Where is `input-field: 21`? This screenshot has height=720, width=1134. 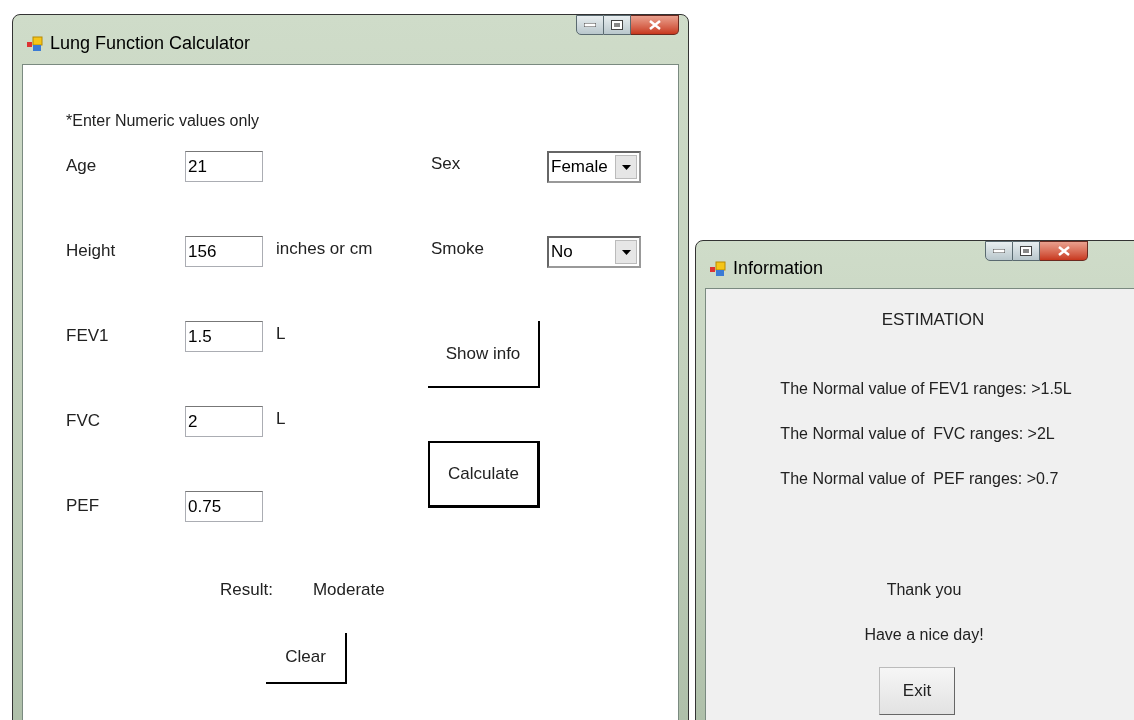
input-field: 21 is located at coordinates (224, 166).